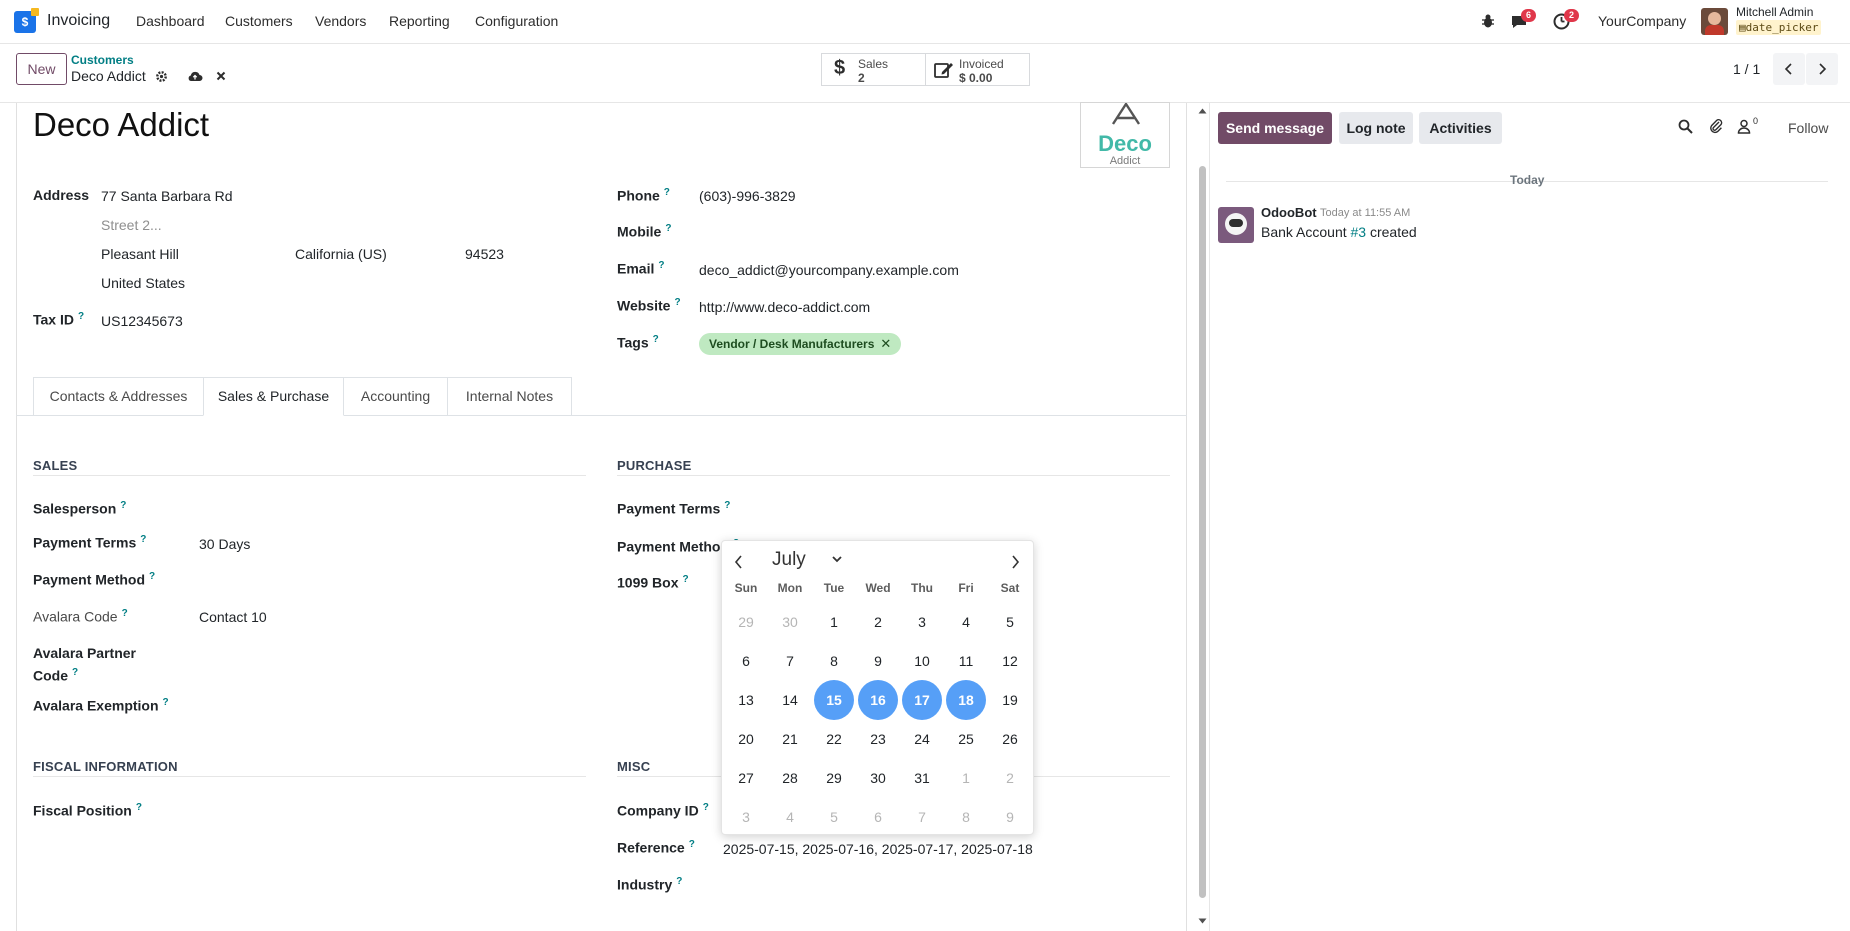  Describe the element at coordinates (224, 544) in the screenshot. I see `payment-terms-field: 30 Days` at that location.